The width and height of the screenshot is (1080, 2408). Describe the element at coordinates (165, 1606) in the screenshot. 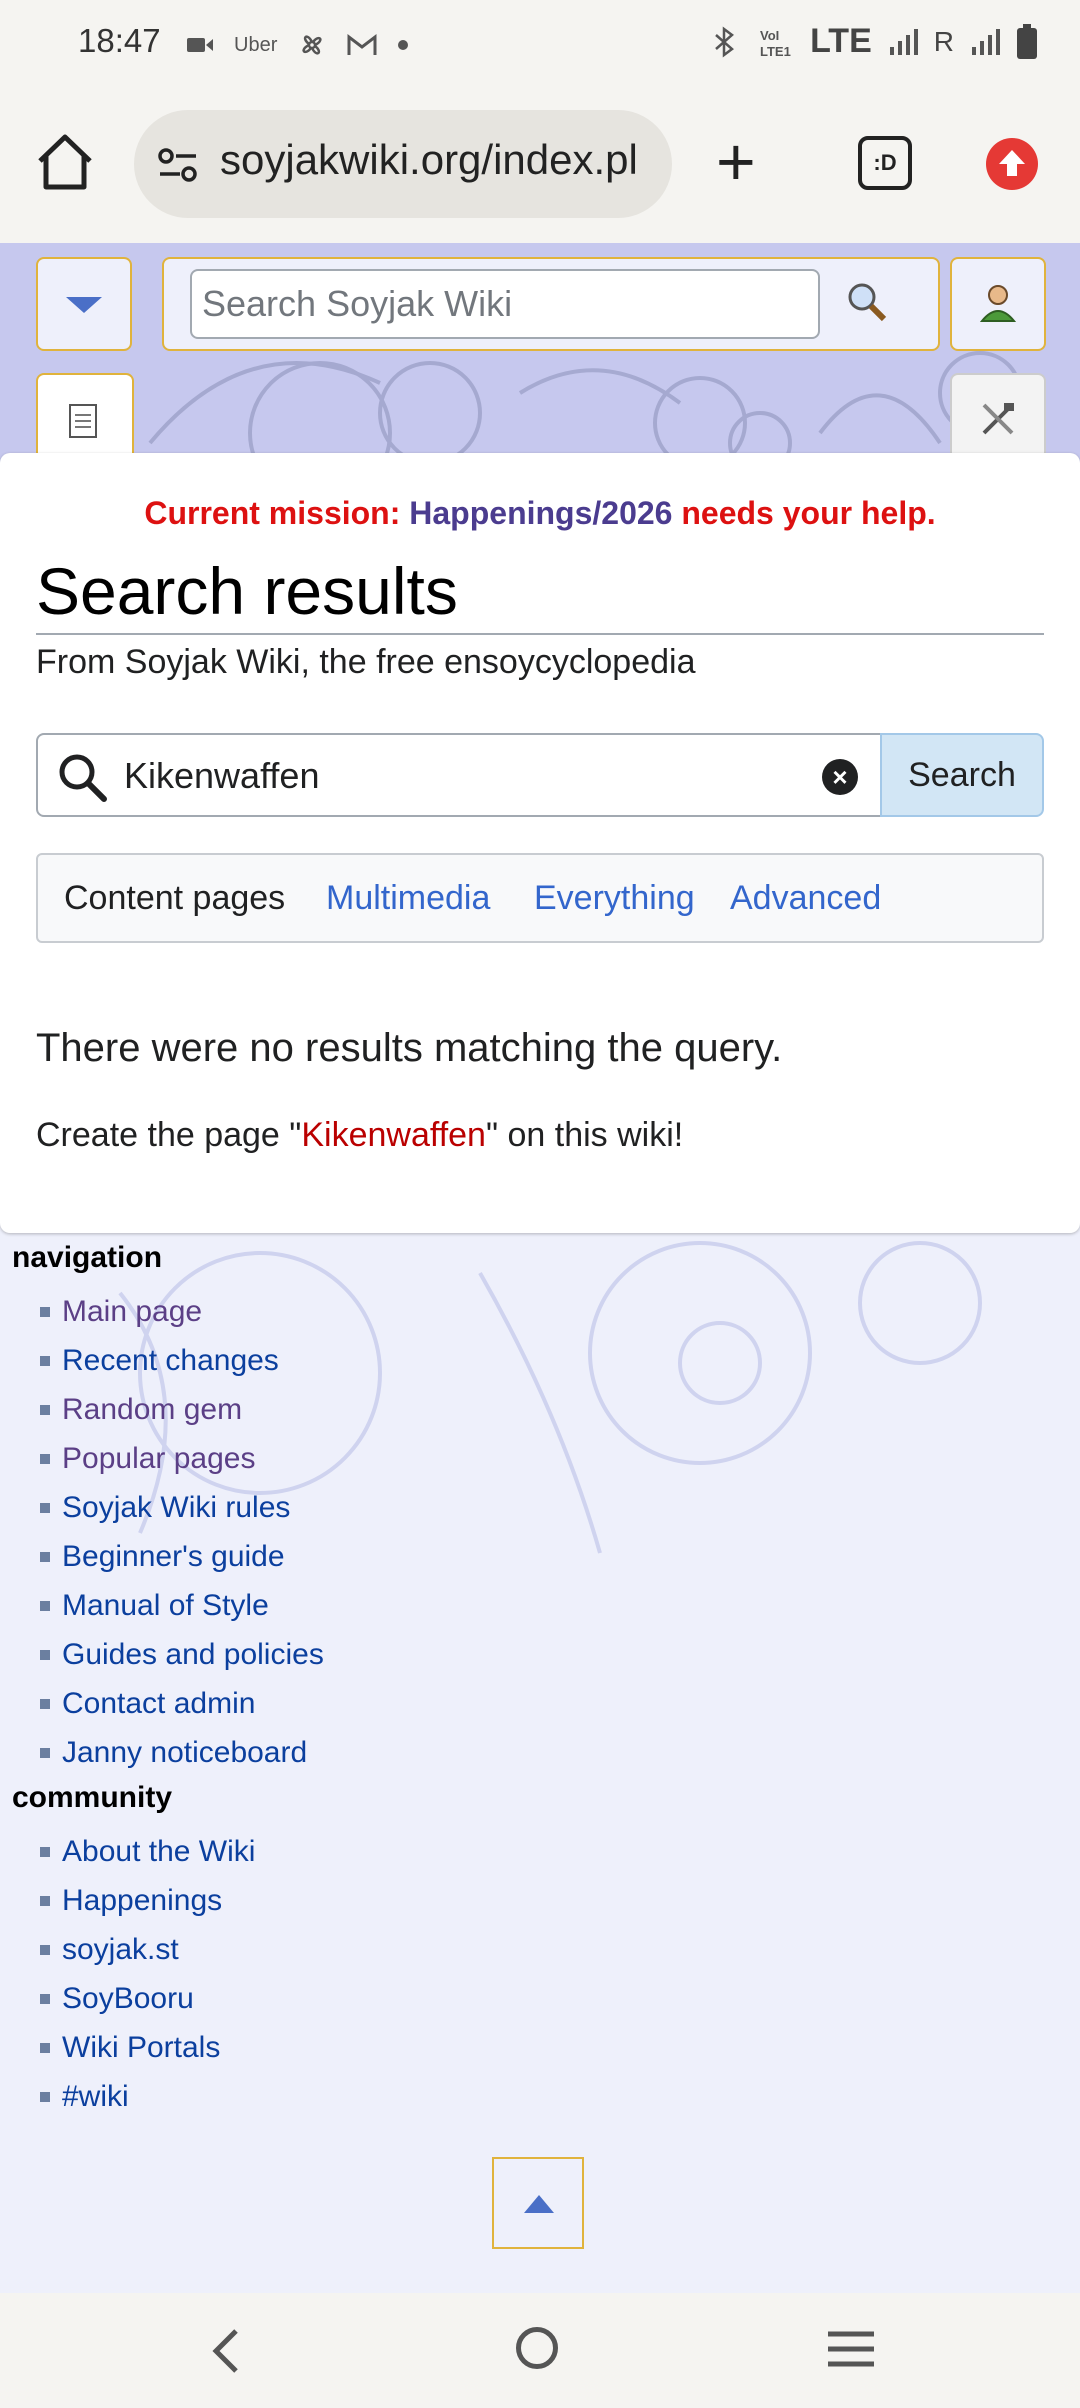

I see `sidebar-item-label: Manual of Style` at that location.